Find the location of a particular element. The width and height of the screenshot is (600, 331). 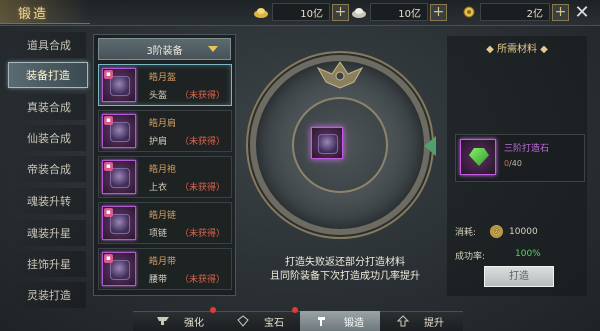

cost-row: 消耗: ◎ 10000 is located at coordinates (496, 231).